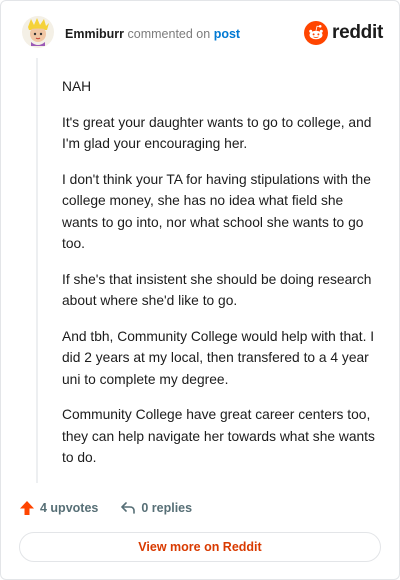 The image size is (400, 580). What do you see at coordinates (27, 508) in the screenshot?
I see `upvote-arrow-icon` at bounding box center [27, 508].